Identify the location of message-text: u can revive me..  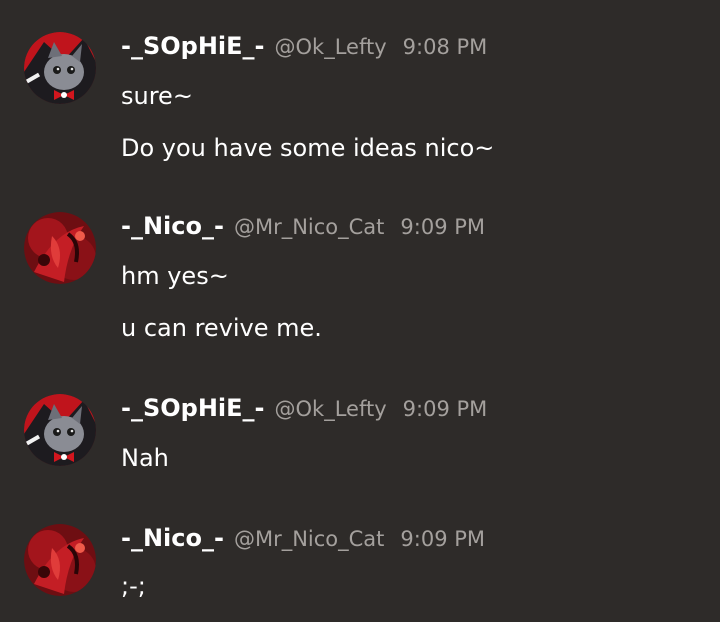
(221, 328).